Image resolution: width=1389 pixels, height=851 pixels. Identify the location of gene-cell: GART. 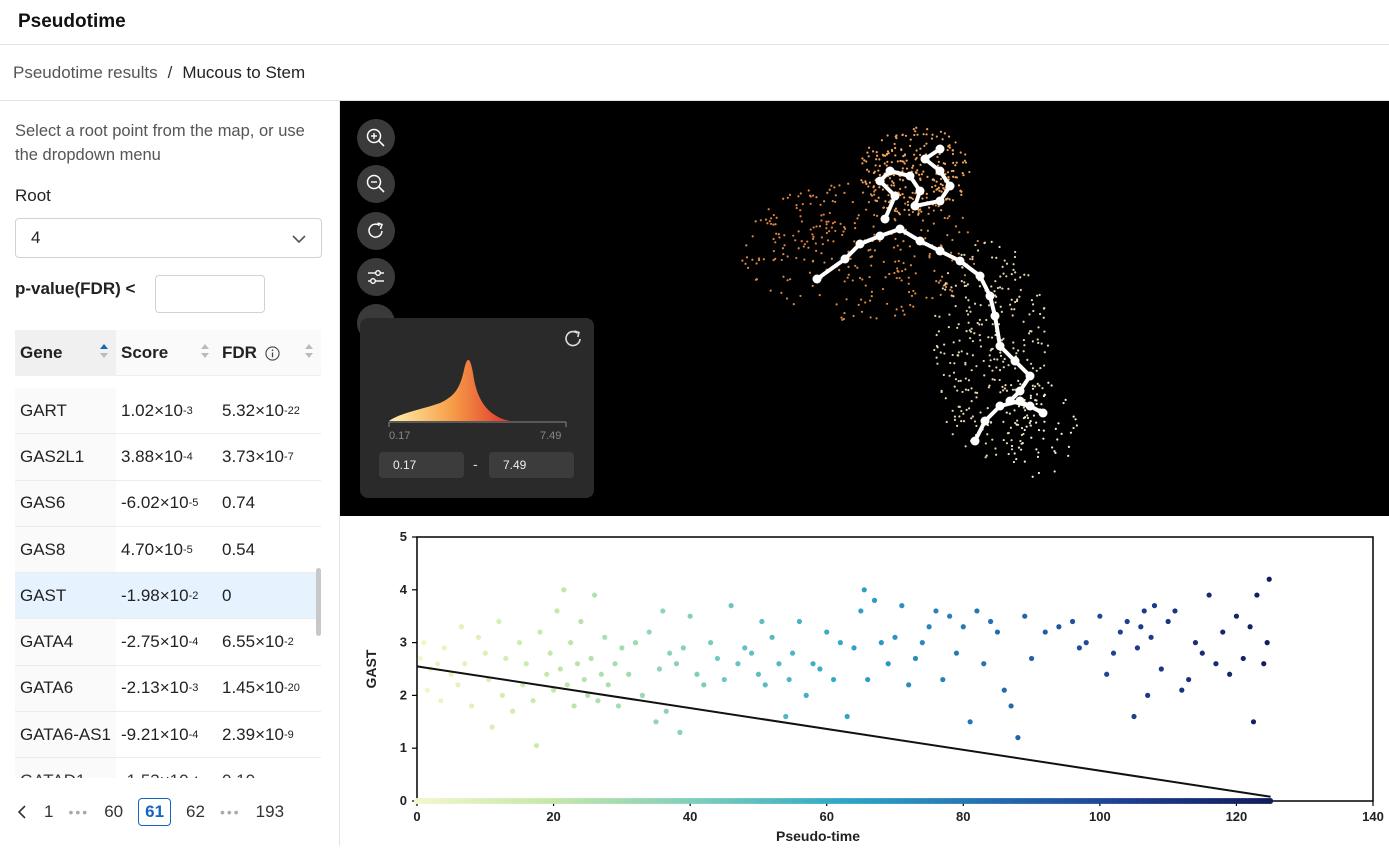
(65, 411).